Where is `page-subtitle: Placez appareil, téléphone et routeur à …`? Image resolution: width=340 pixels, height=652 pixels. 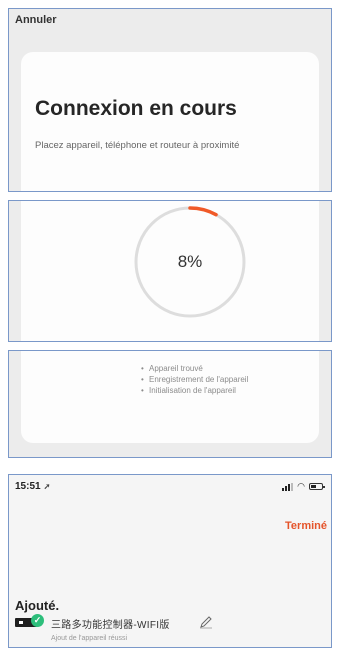
page-subtitle: Placez appareil, téléphone et routeur à … is located at coordinates (137, 145).